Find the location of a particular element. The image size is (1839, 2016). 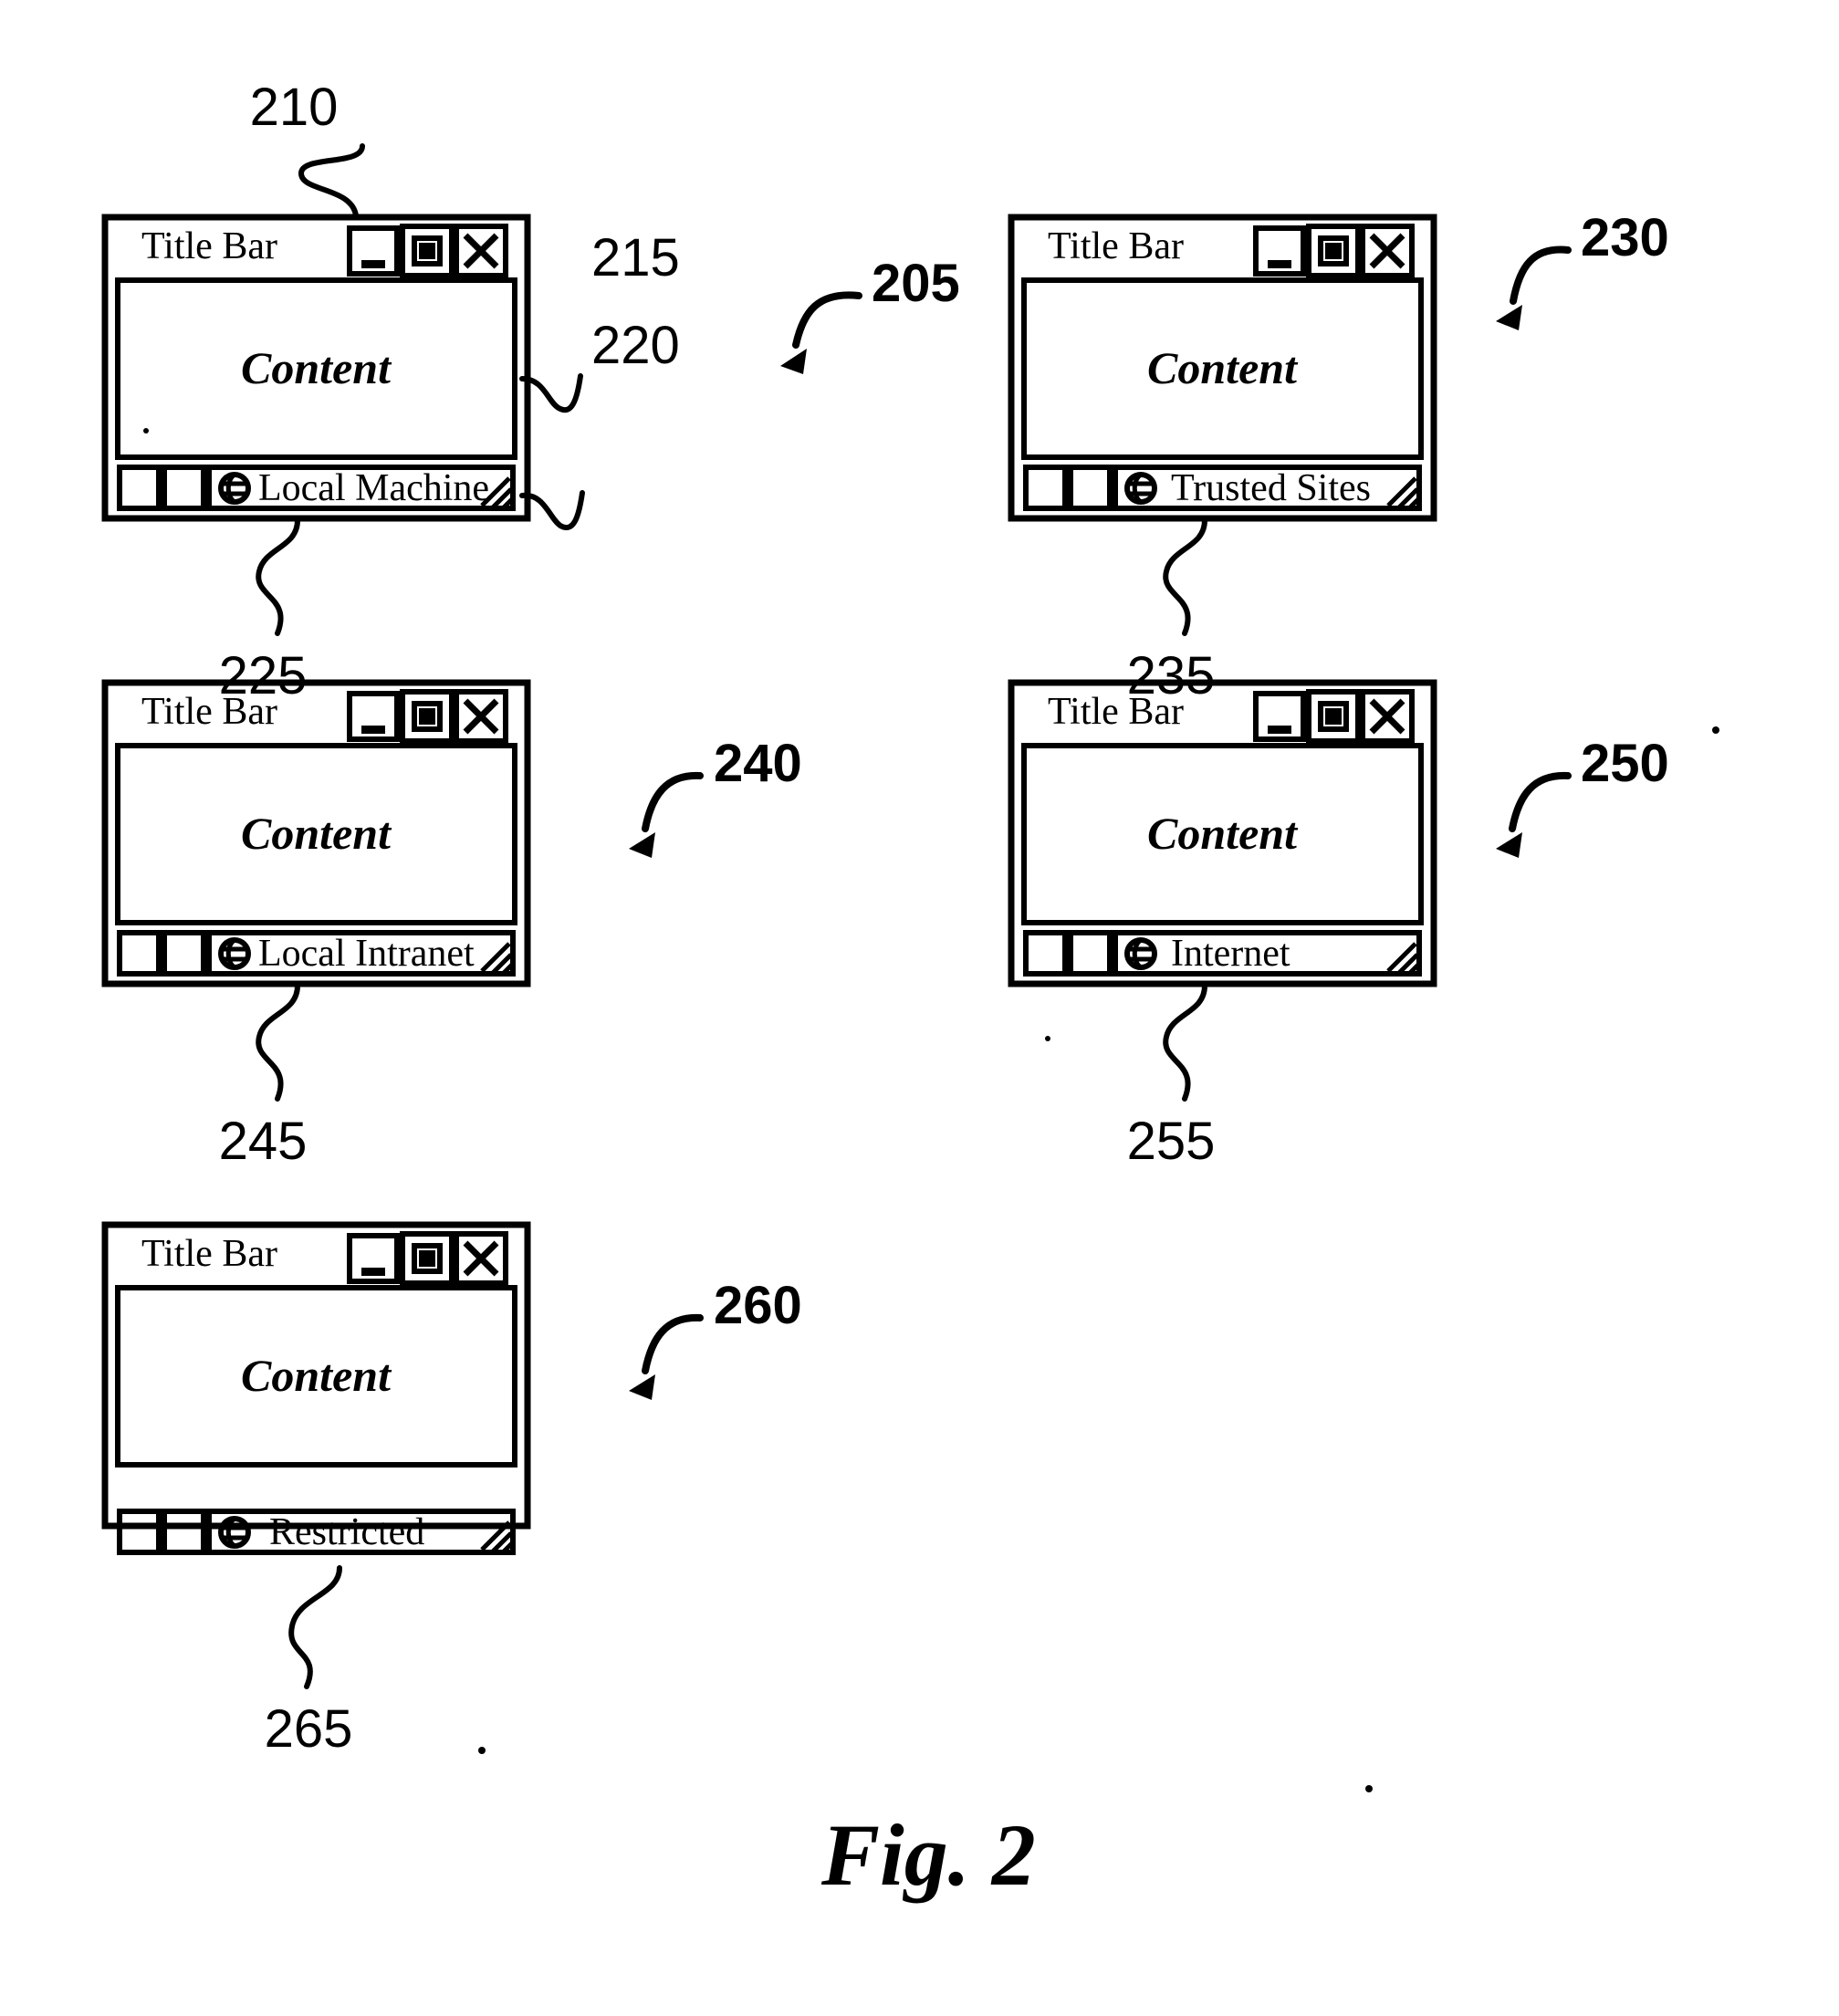

security-zone-label: Internet is located at coordinates (1230, 954).